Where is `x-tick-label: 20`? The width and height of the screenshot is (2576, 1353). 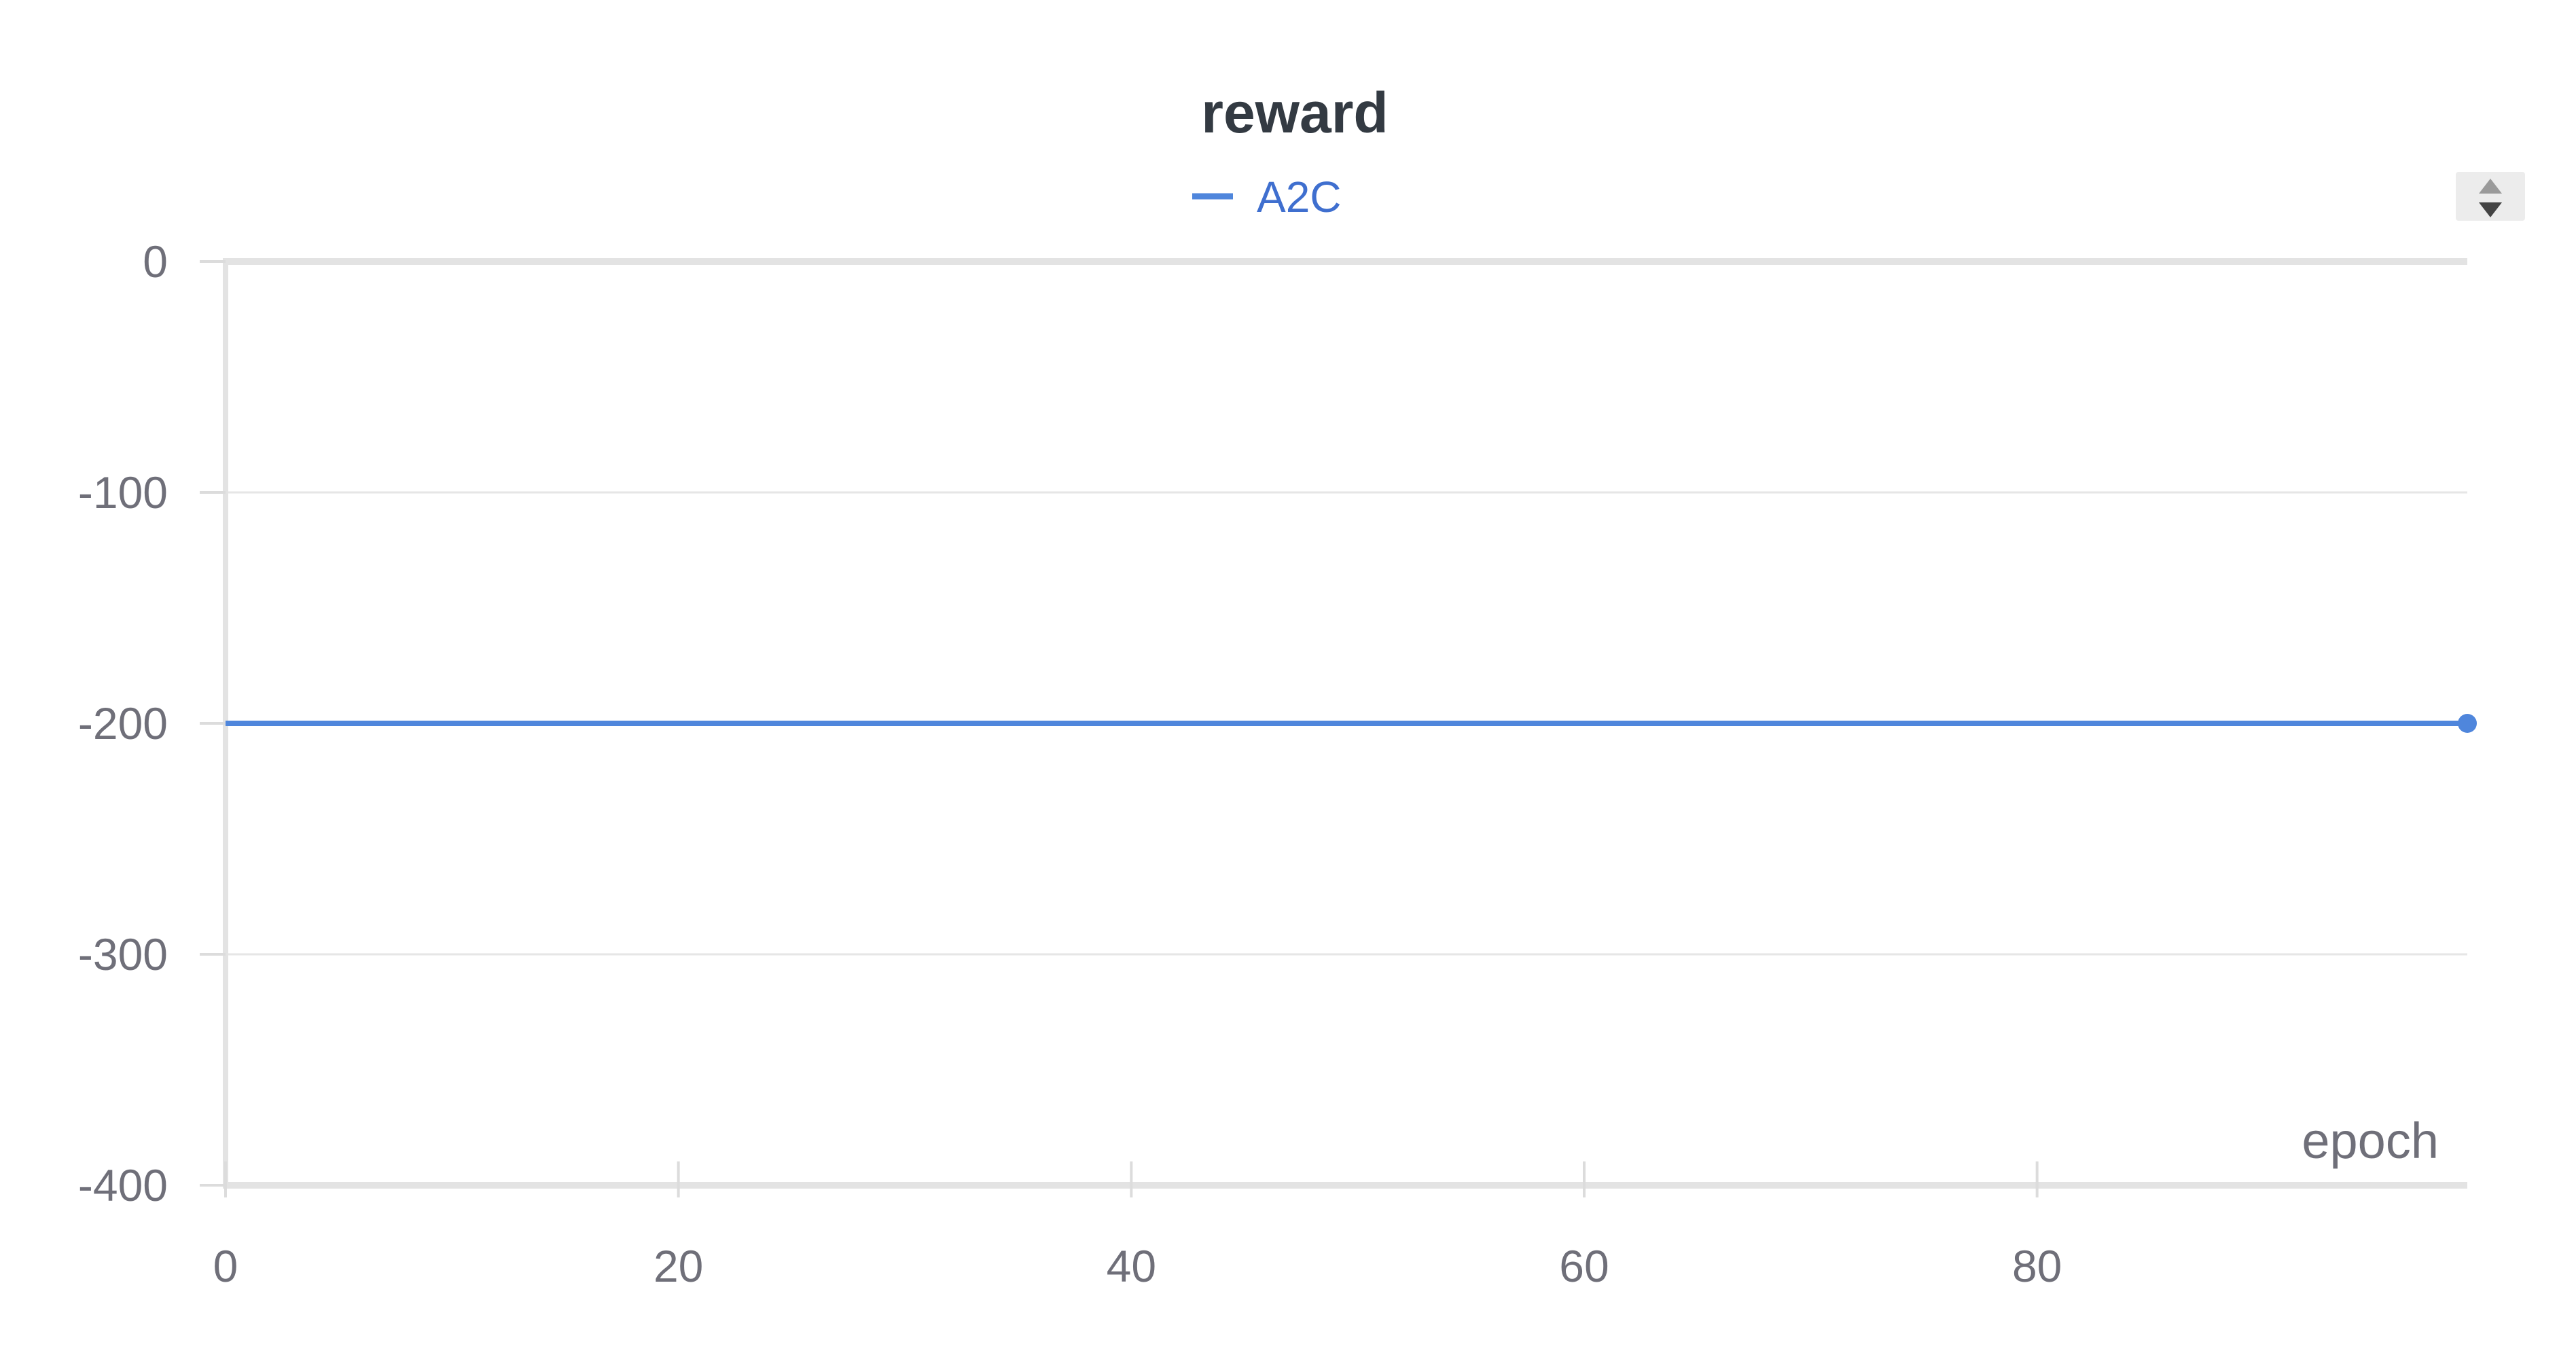
x-tick-label: 20 is located at coordinates (679, 1266).